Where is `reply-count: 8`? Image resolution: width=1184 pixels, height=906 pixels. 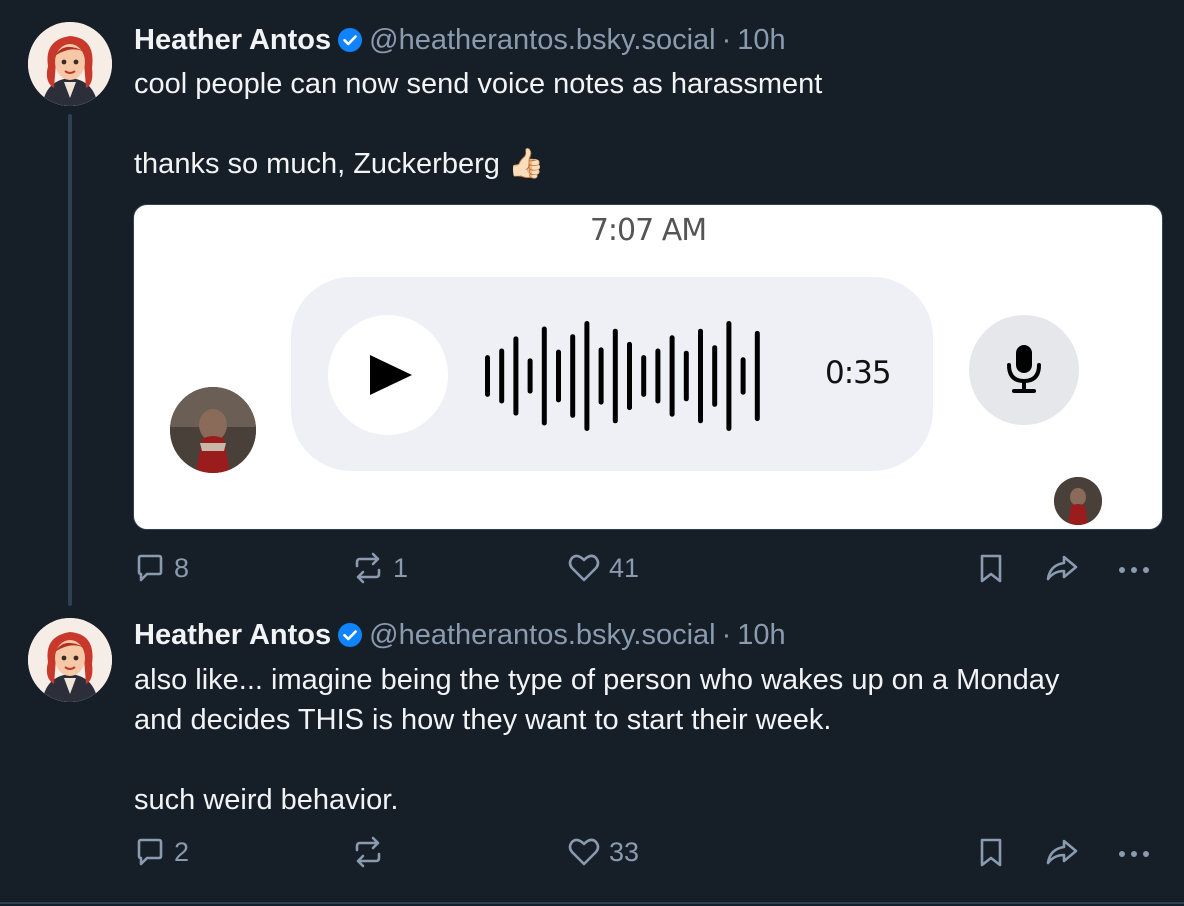
reply-count: 8 is located at coordinates (182, 567).